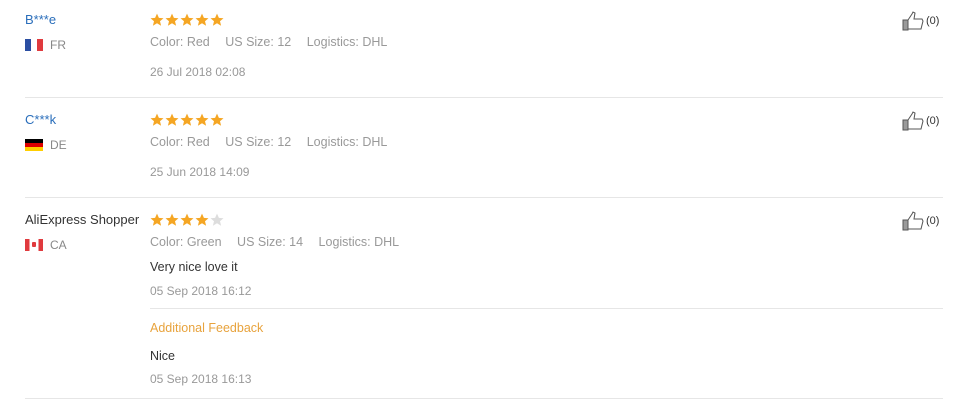 The image size is (953, 401). I want to click on reviewer-name: AliExpress Shopper, so click(82, 219).